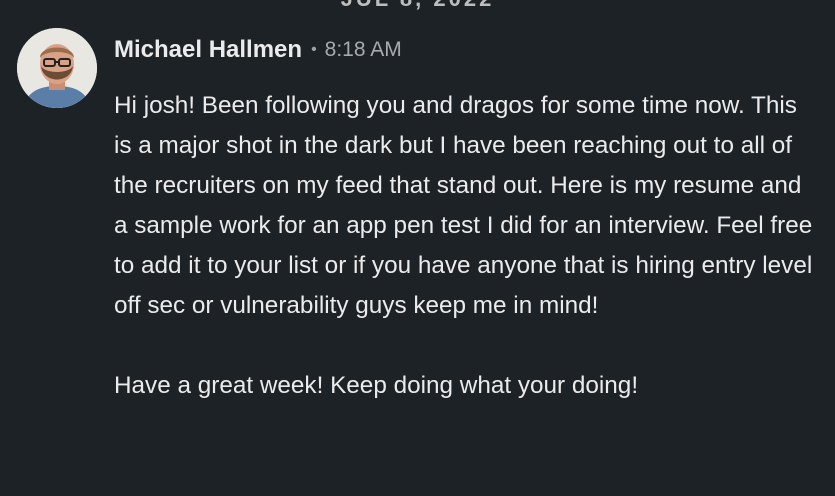  I want to click on avatar, so click(57, 68).